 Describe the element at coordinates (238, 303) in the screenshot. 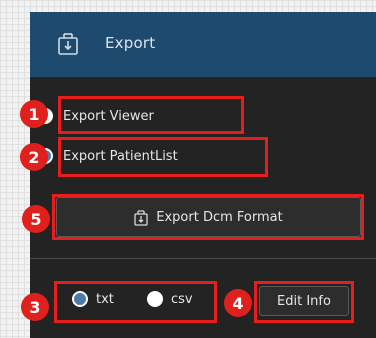

I see `callout-badge-4: 4` at that location.